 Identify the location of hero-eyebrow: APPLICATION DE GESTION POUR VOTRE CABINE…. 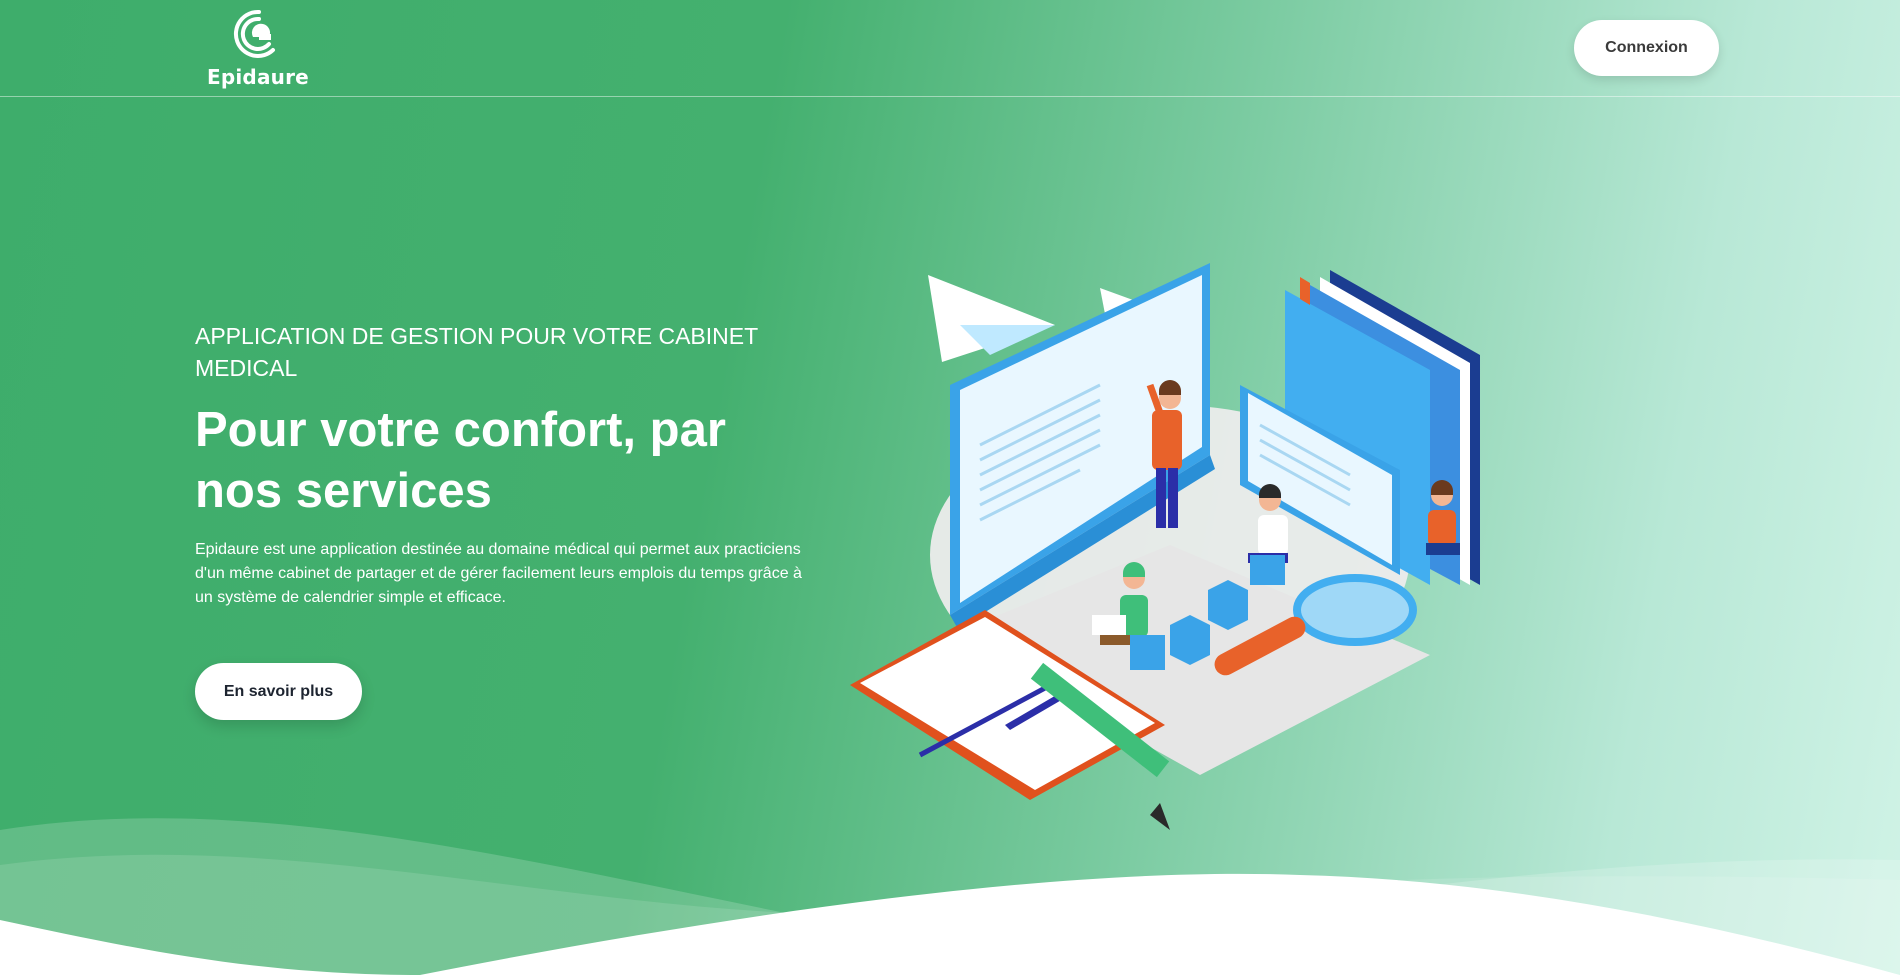
(476, 352).